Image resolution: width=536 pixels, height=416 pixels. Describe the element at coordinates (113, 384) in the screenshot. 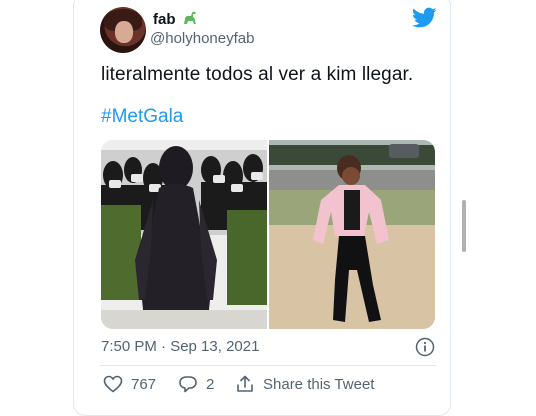

I see `heart-icon` at that location.